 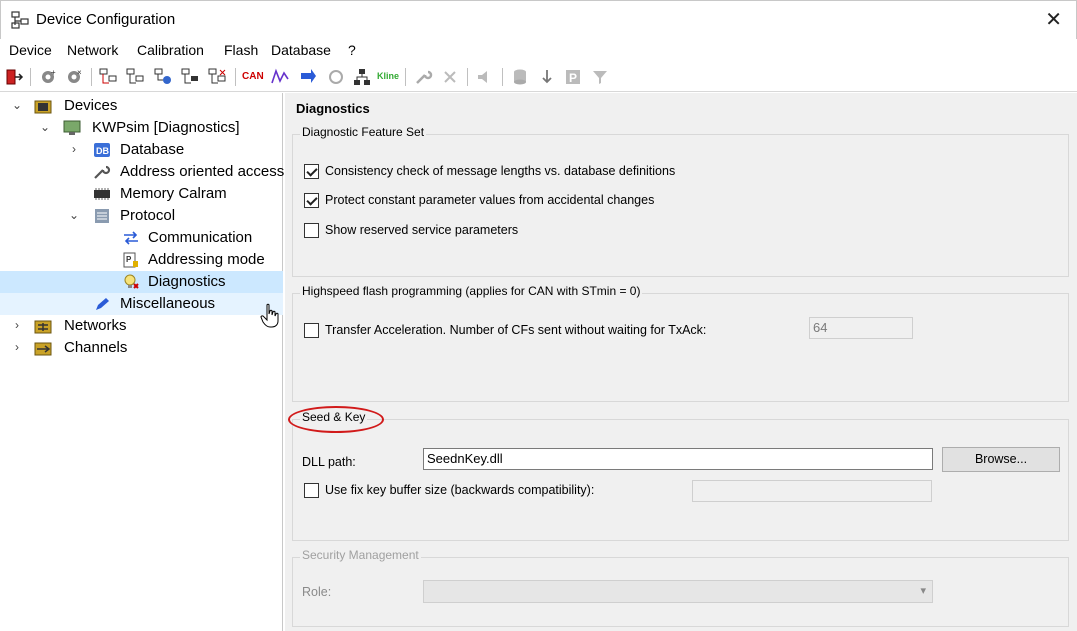 What do you see at coordinates (484, 77) in the screenshot?
I see `speaker-disabled-icon` at bounding box center [484, 77].